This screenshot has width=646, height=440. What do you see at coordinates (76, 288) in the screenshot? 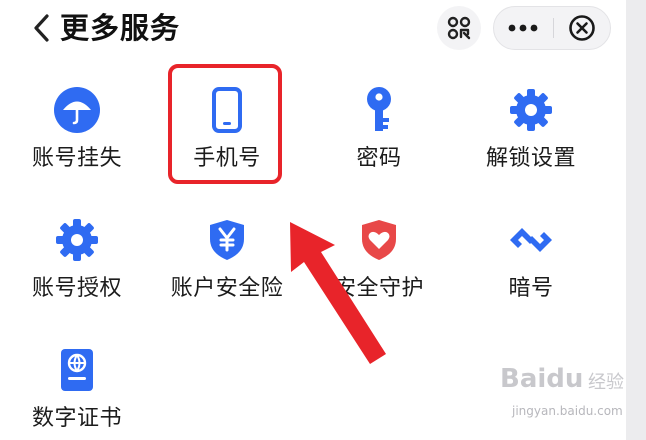
I see `service-label: 账号授权` at bounding box center [76, 288].